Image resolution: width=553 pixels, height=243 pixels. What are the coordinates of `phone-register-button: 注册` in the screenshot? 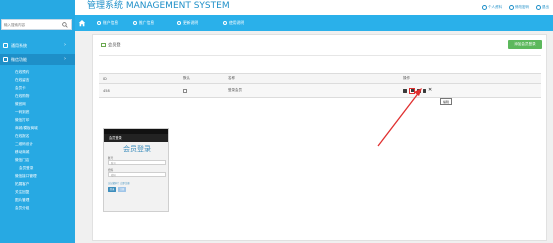 It's located at (122, 189).